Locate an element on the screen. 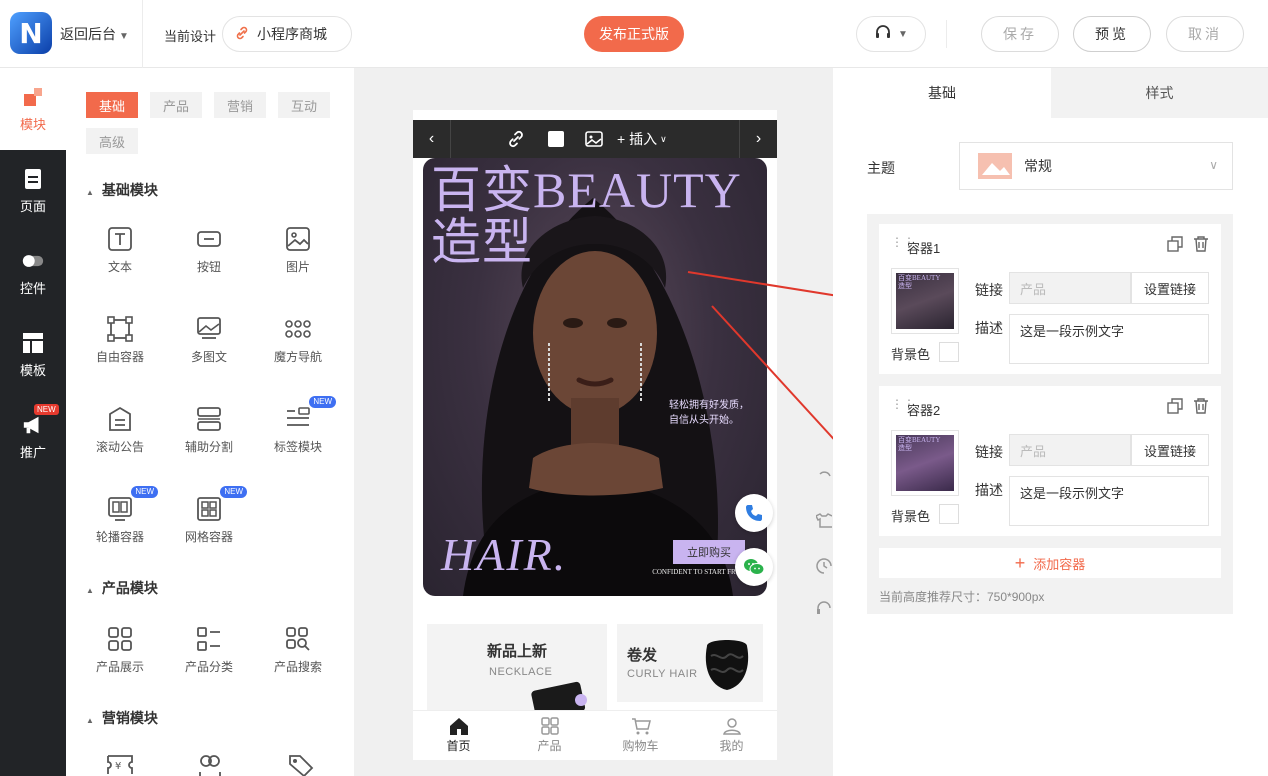 Image resolution: width=1268 pixels, height=776 pixels. app-logo: N is located at coordinates (31, 33).